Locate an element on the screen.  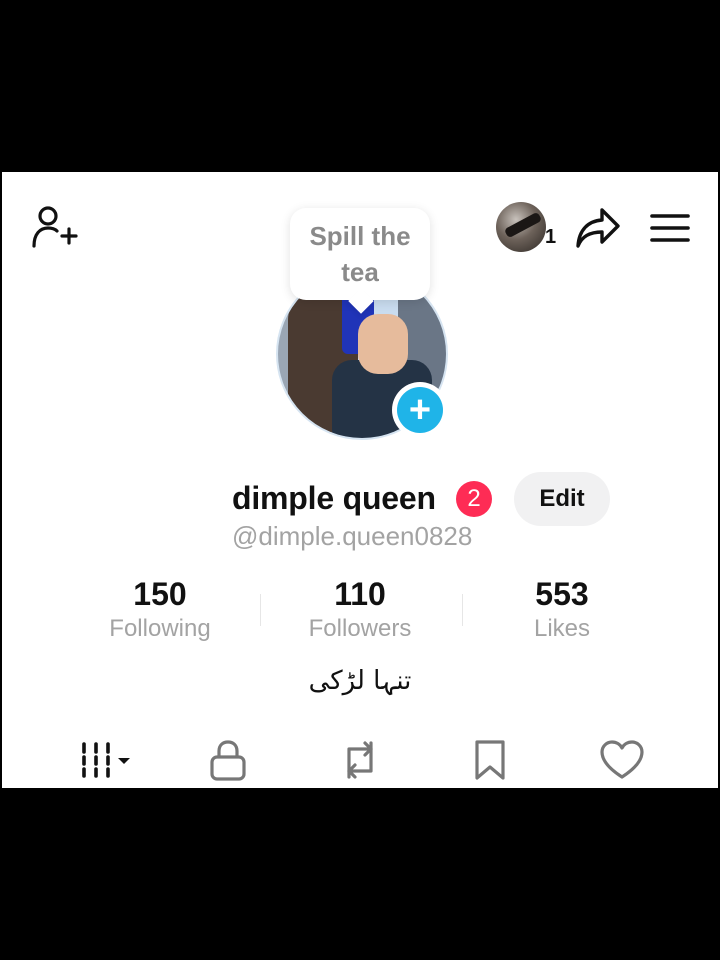
following-stat: 150 Following is located at coordinates (160, 609).